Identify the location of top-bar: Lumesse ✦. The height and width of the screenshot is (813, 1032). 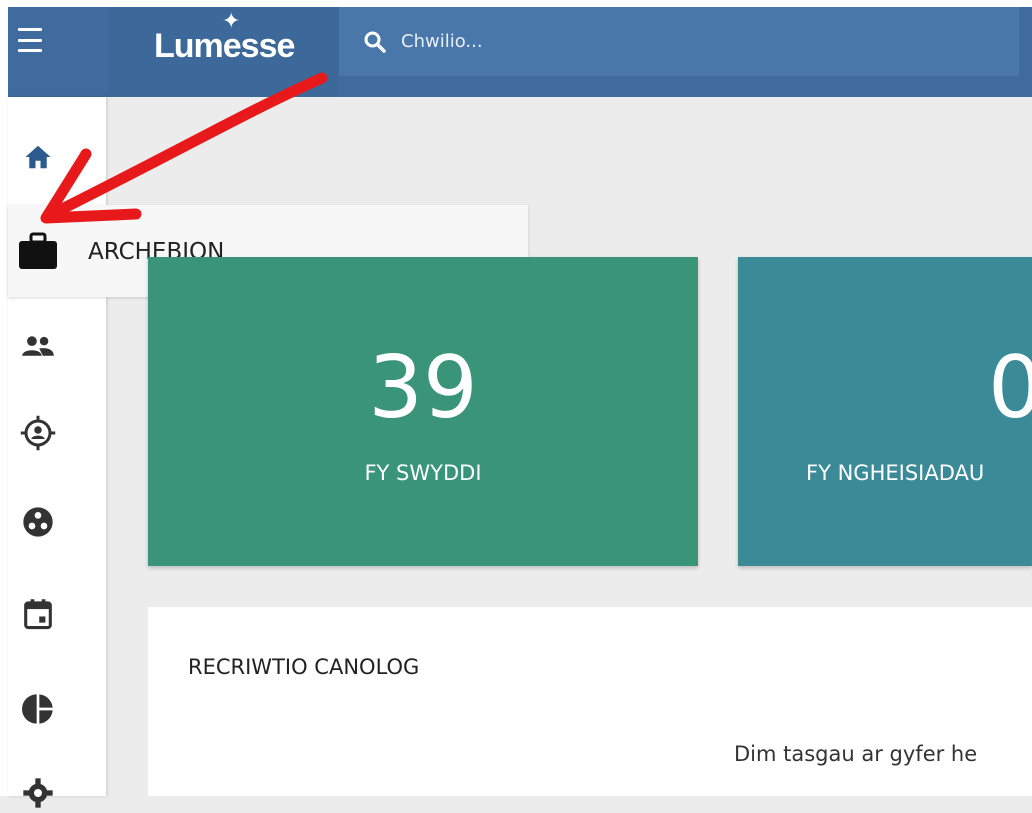
(520, 52).